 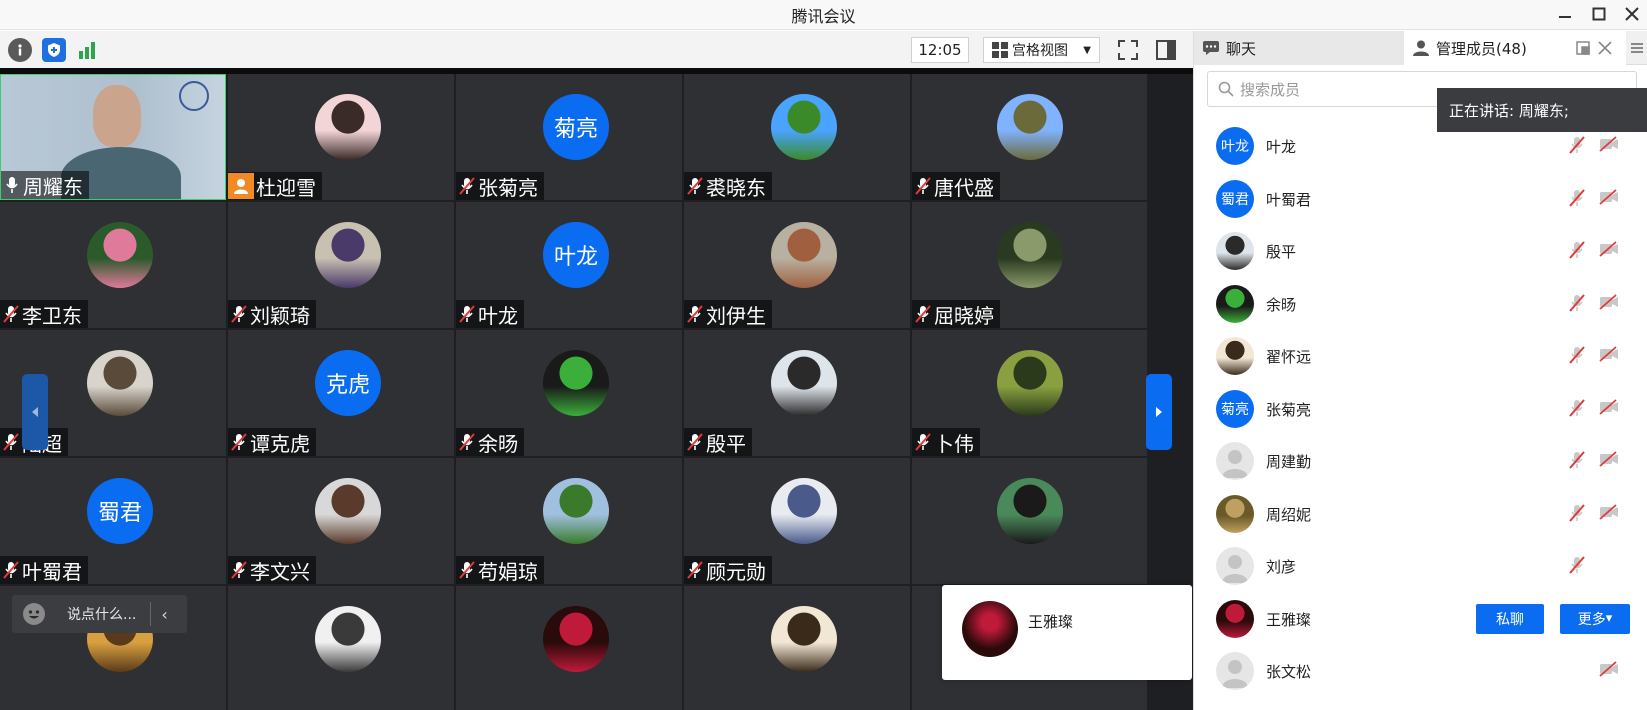 I want to click on member-row: 殷平, so click(x=1420, y=251).